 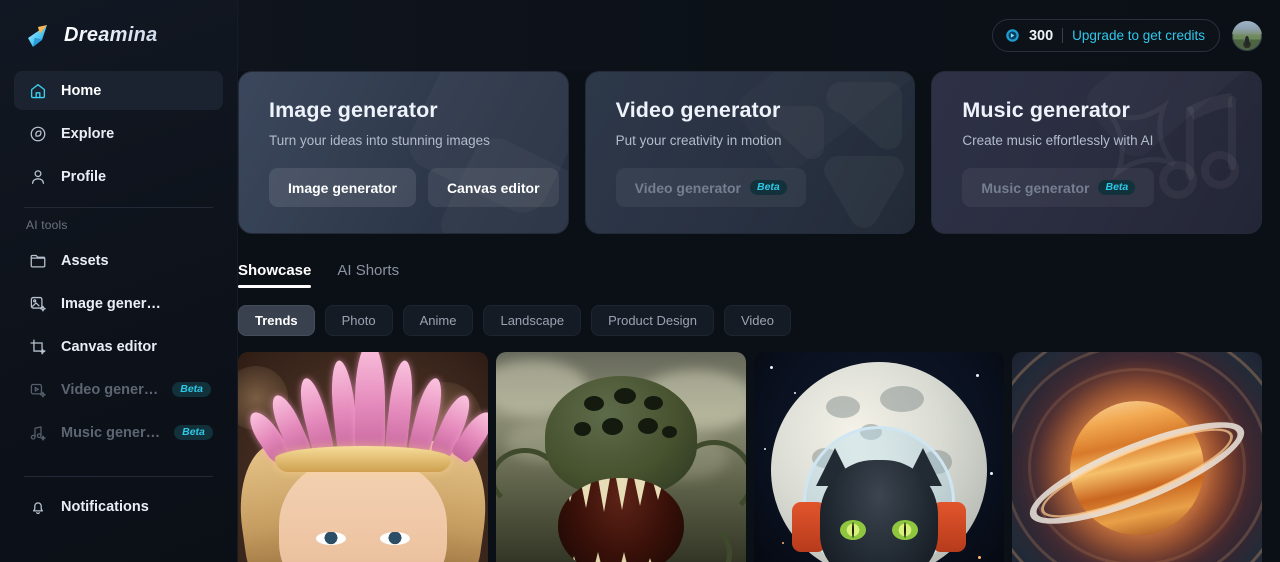 What do you see at coordinates (118, 90) in the screenshot?
I see `sidebar-item-home: Home` at bounding box center [118, 90].